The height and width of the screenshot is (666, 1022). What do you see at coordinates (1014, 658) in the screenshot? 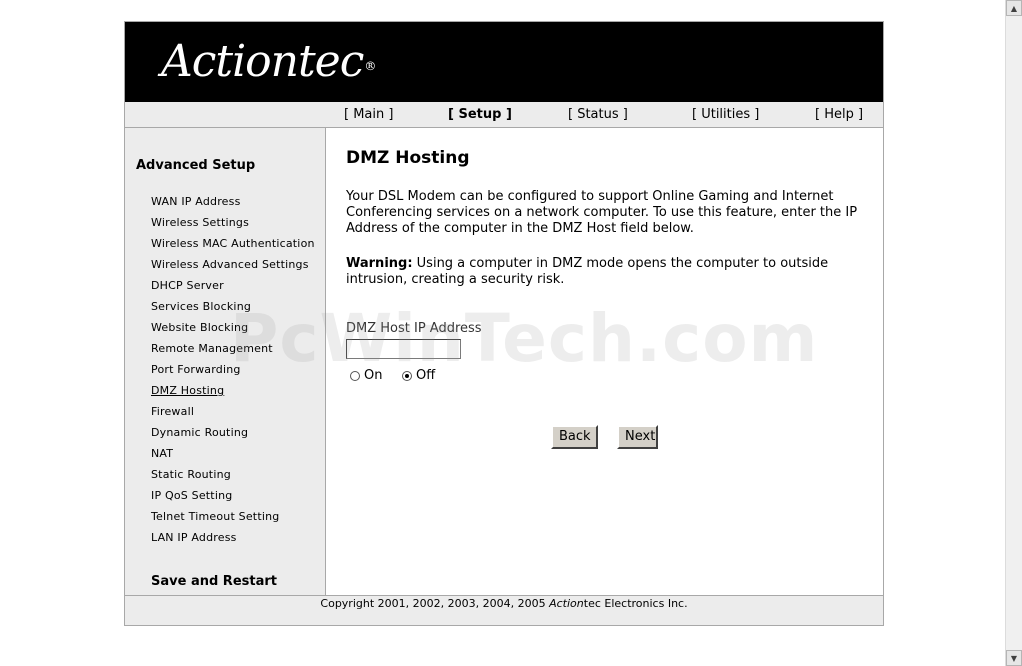
I see `scroll-down-arrow-icon: ▼` at bounding box center [1014, 658].